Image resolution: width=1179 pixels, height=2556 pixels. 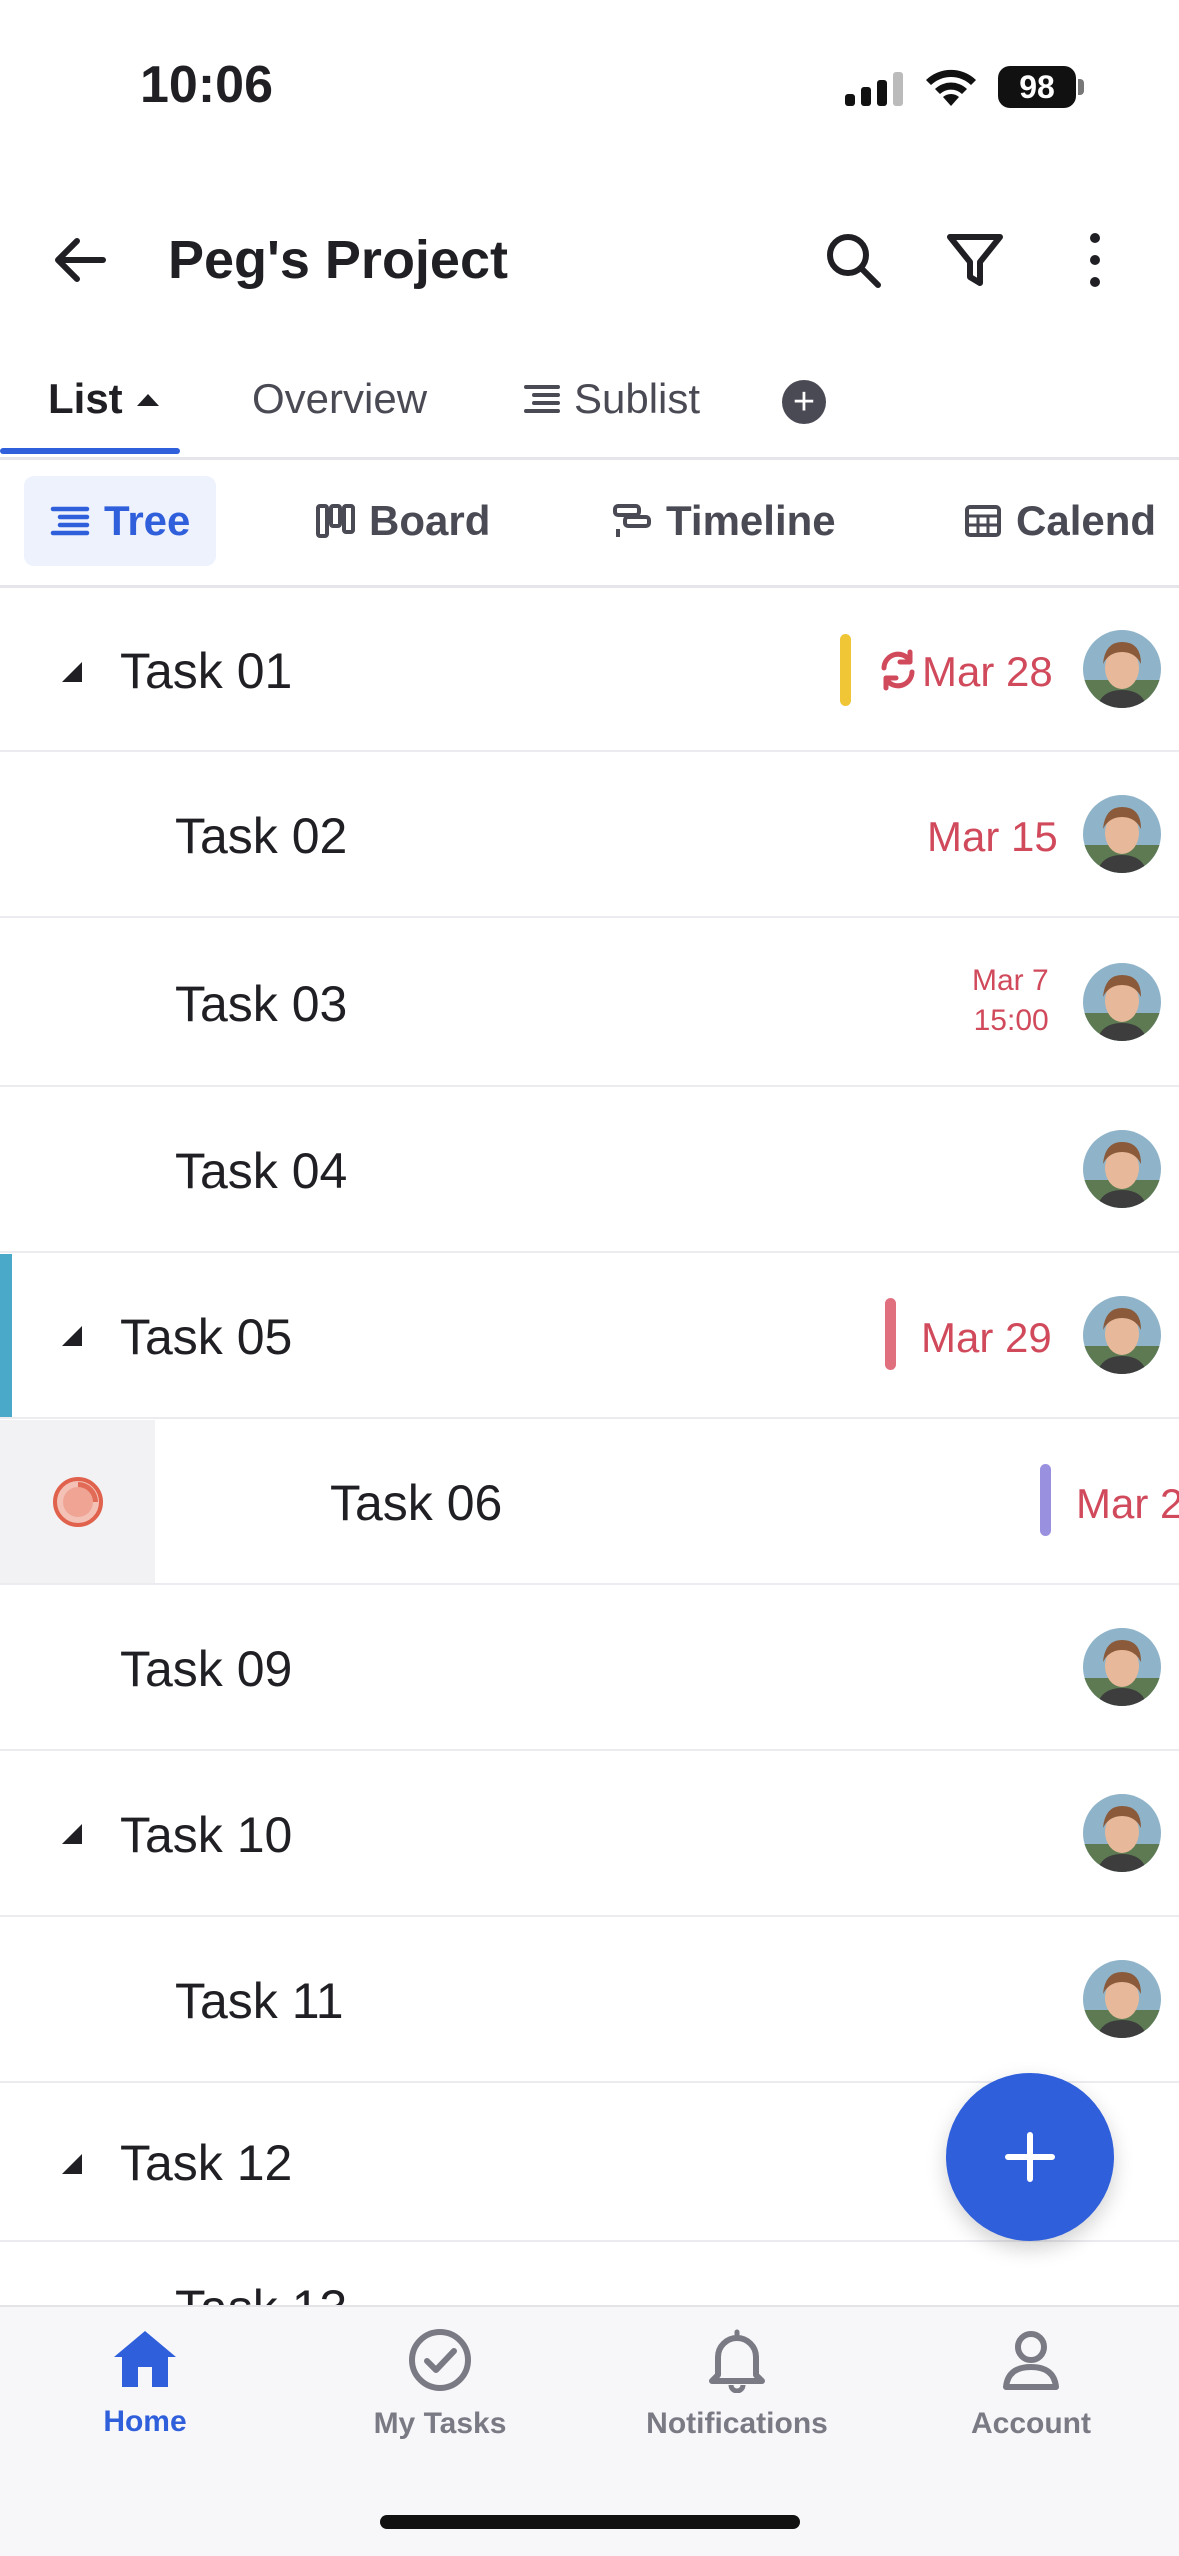 What do you see at coordinates (206, 671) in the screenshot?
I see `task-name: Task 01` at bounding box center [206, 671].